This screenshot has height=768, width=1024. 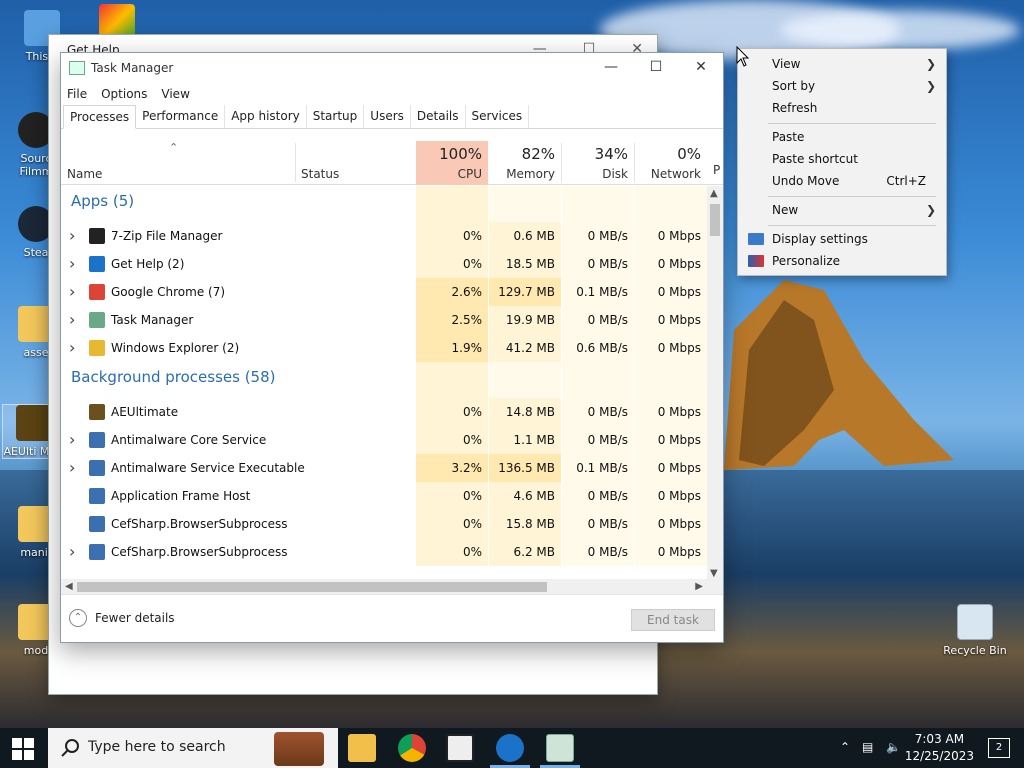 What do you see at coordinates (266, 116) in the screenshot?
I see `tab-app-history: App history` at bounding box center [266, 116].